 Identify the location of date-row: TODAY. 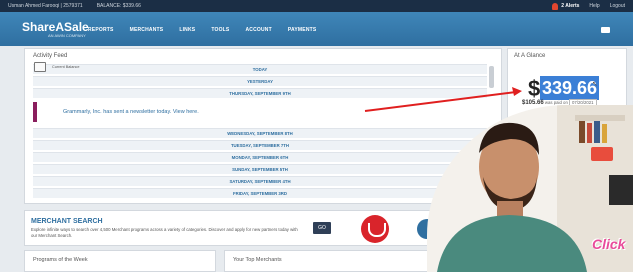
(260, 69).